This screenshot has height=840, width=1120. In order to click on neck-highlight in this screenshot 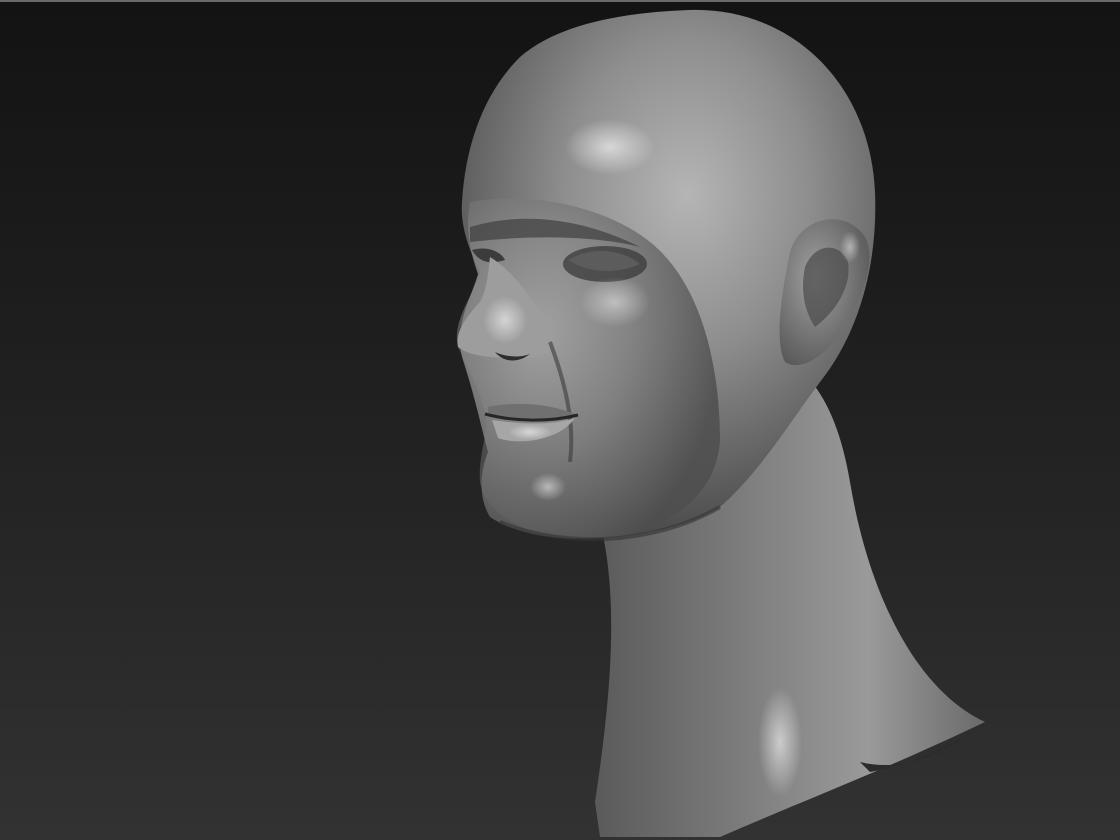, I will do `click(780, 742)`.